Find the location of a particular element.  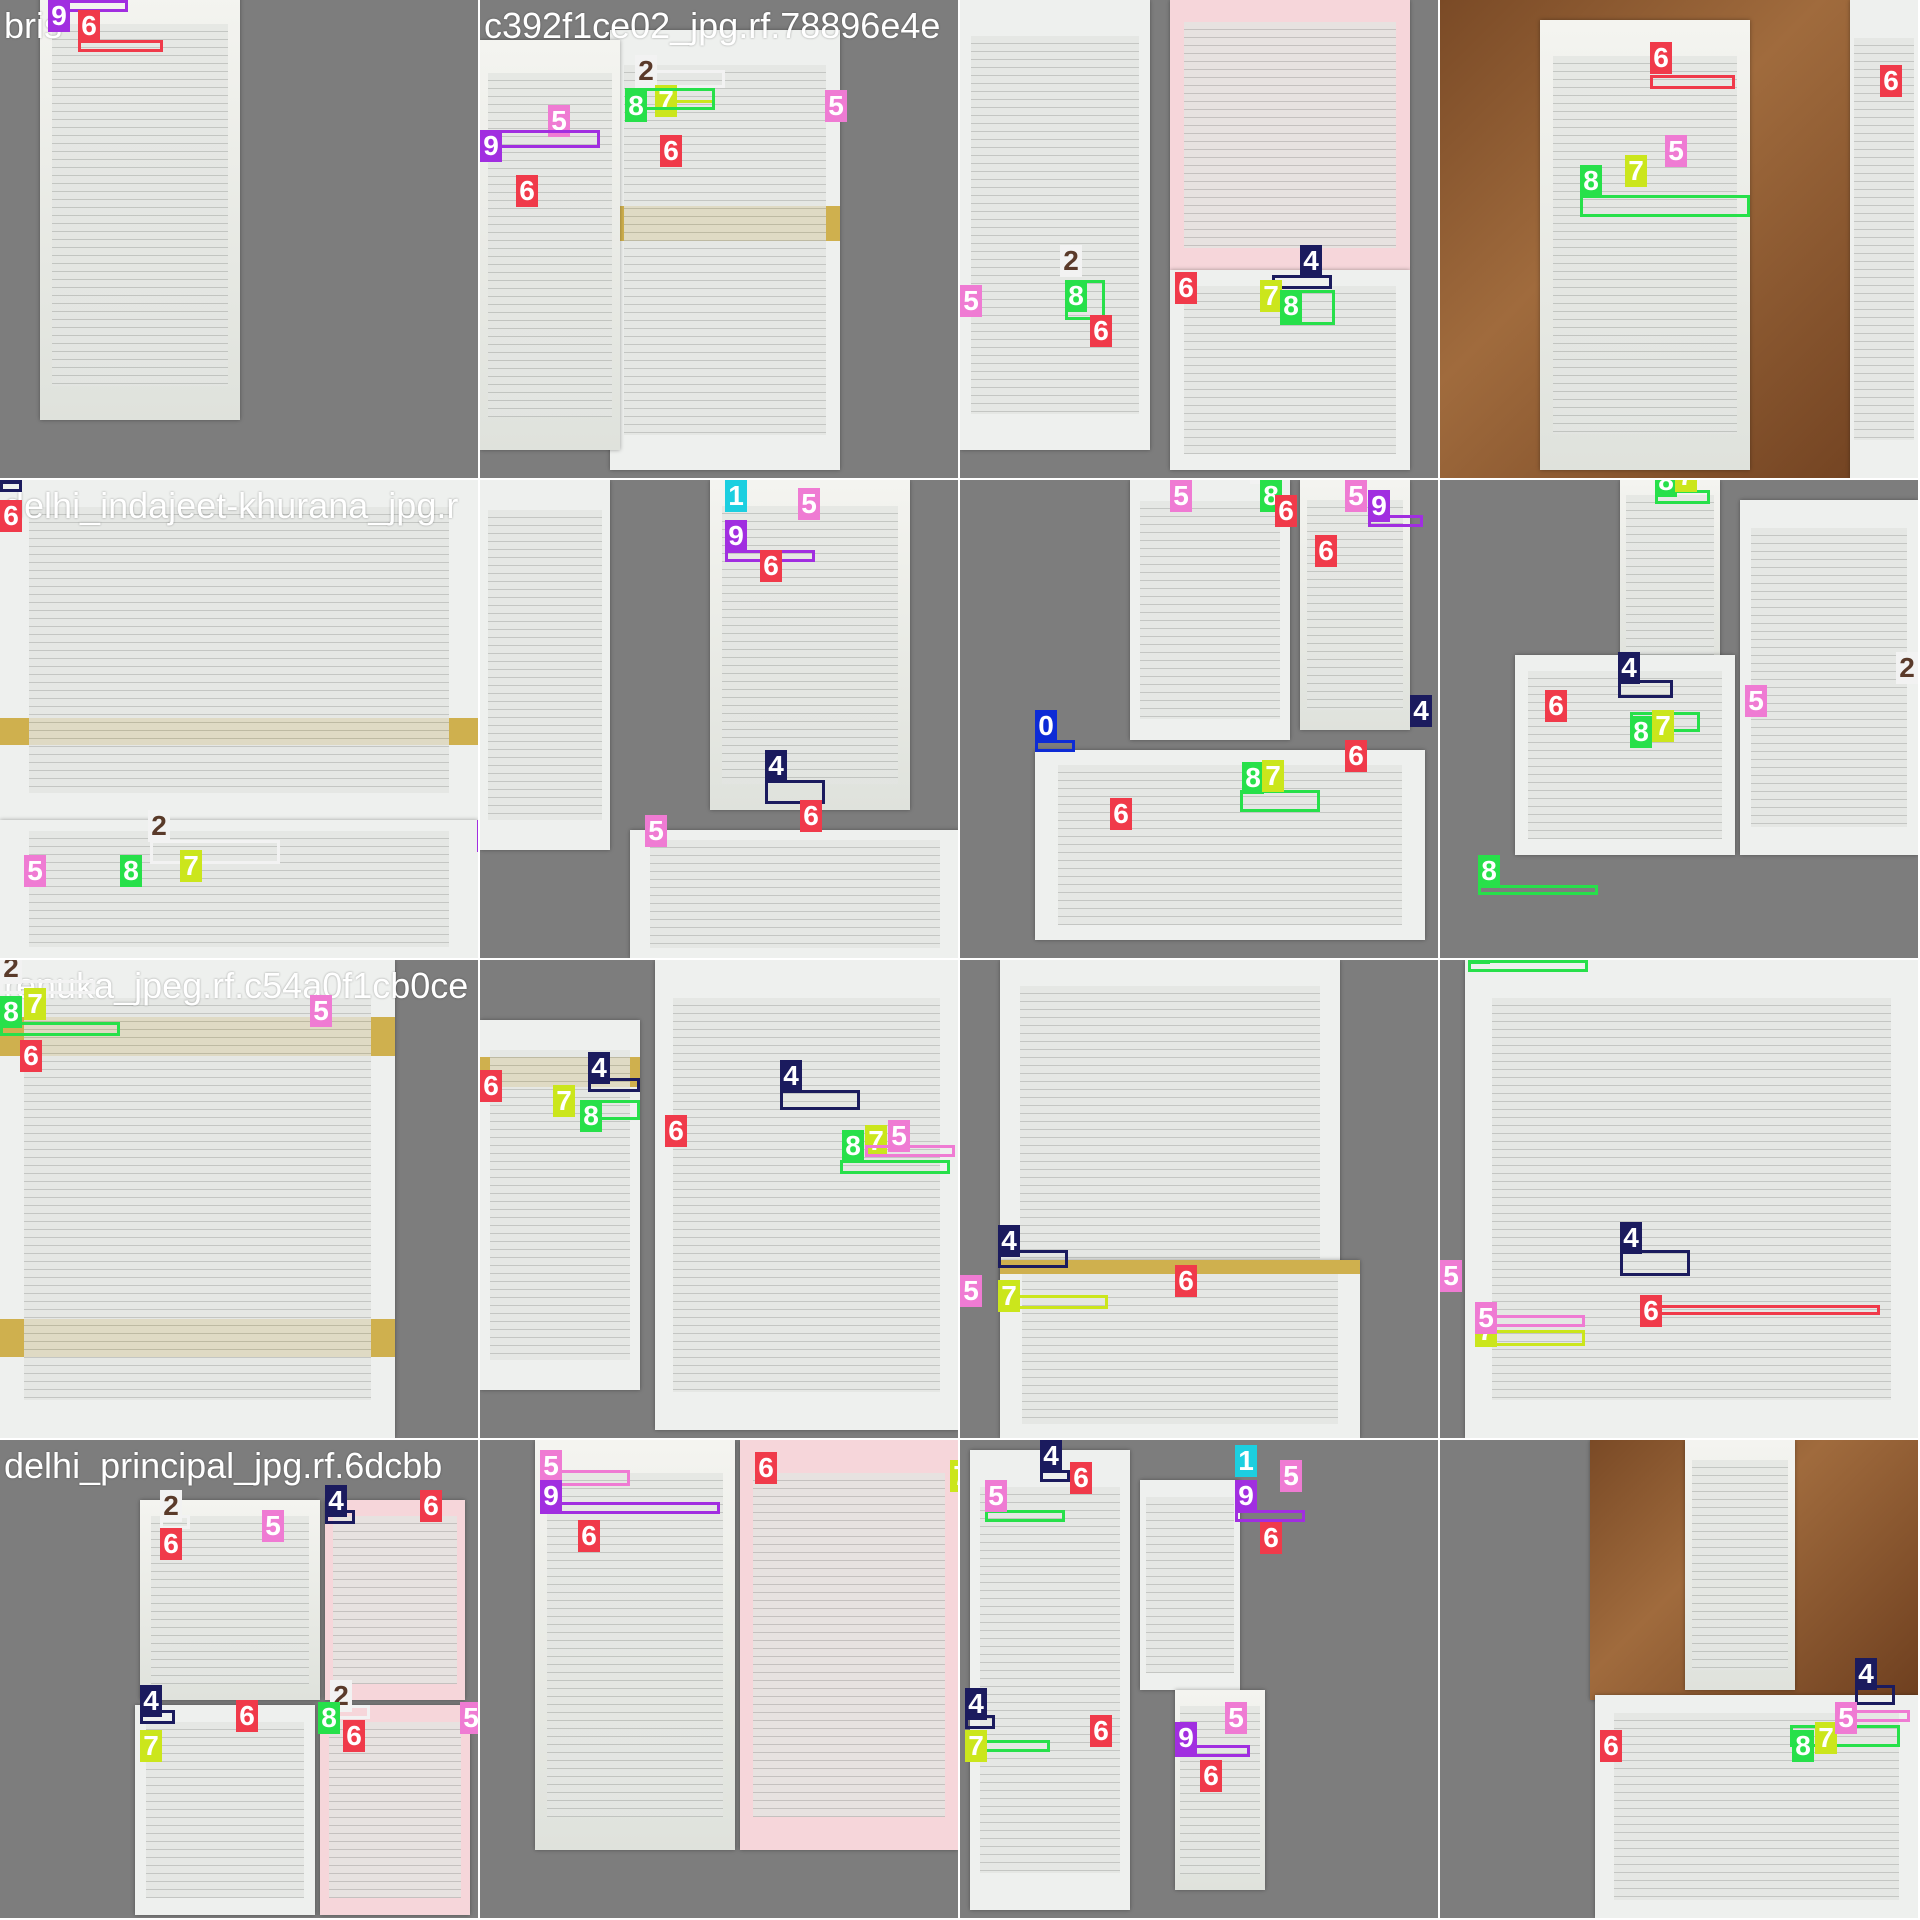

tile-9: 6 4 7 8 4 6 8 7 5 is located at coordinates (719, 1199).